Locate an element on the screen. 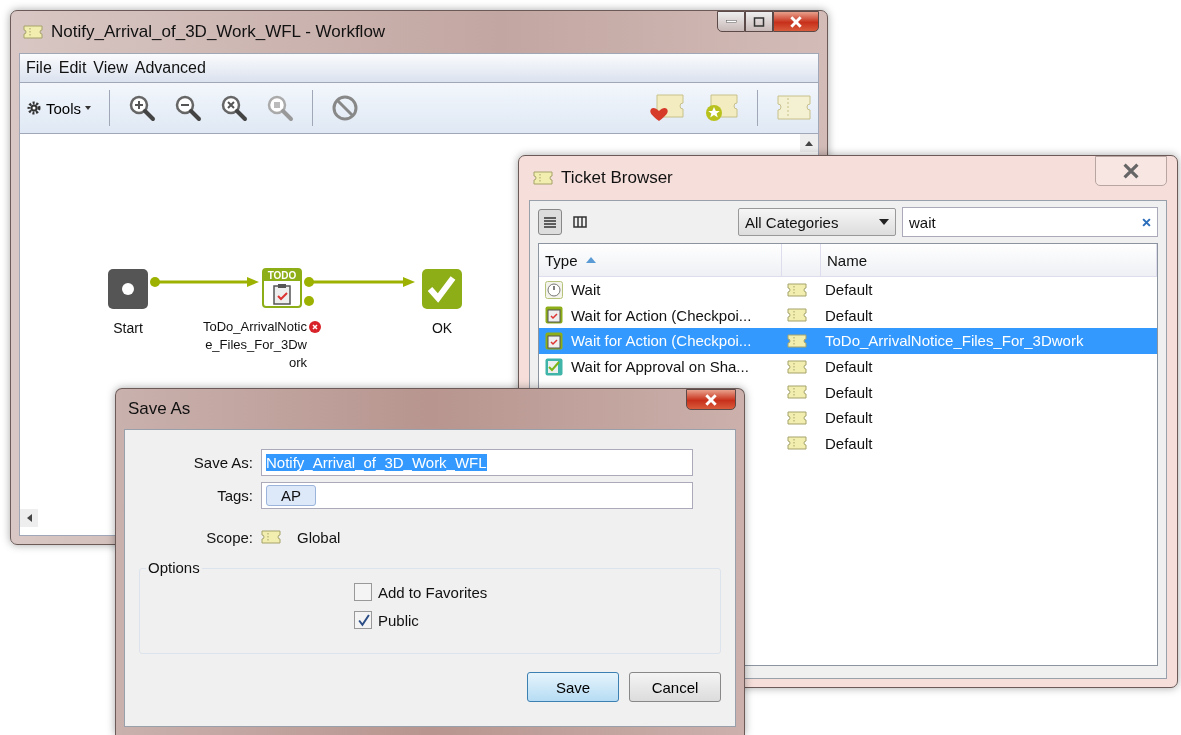  minimize-icon is located at coordinates (731, 21).